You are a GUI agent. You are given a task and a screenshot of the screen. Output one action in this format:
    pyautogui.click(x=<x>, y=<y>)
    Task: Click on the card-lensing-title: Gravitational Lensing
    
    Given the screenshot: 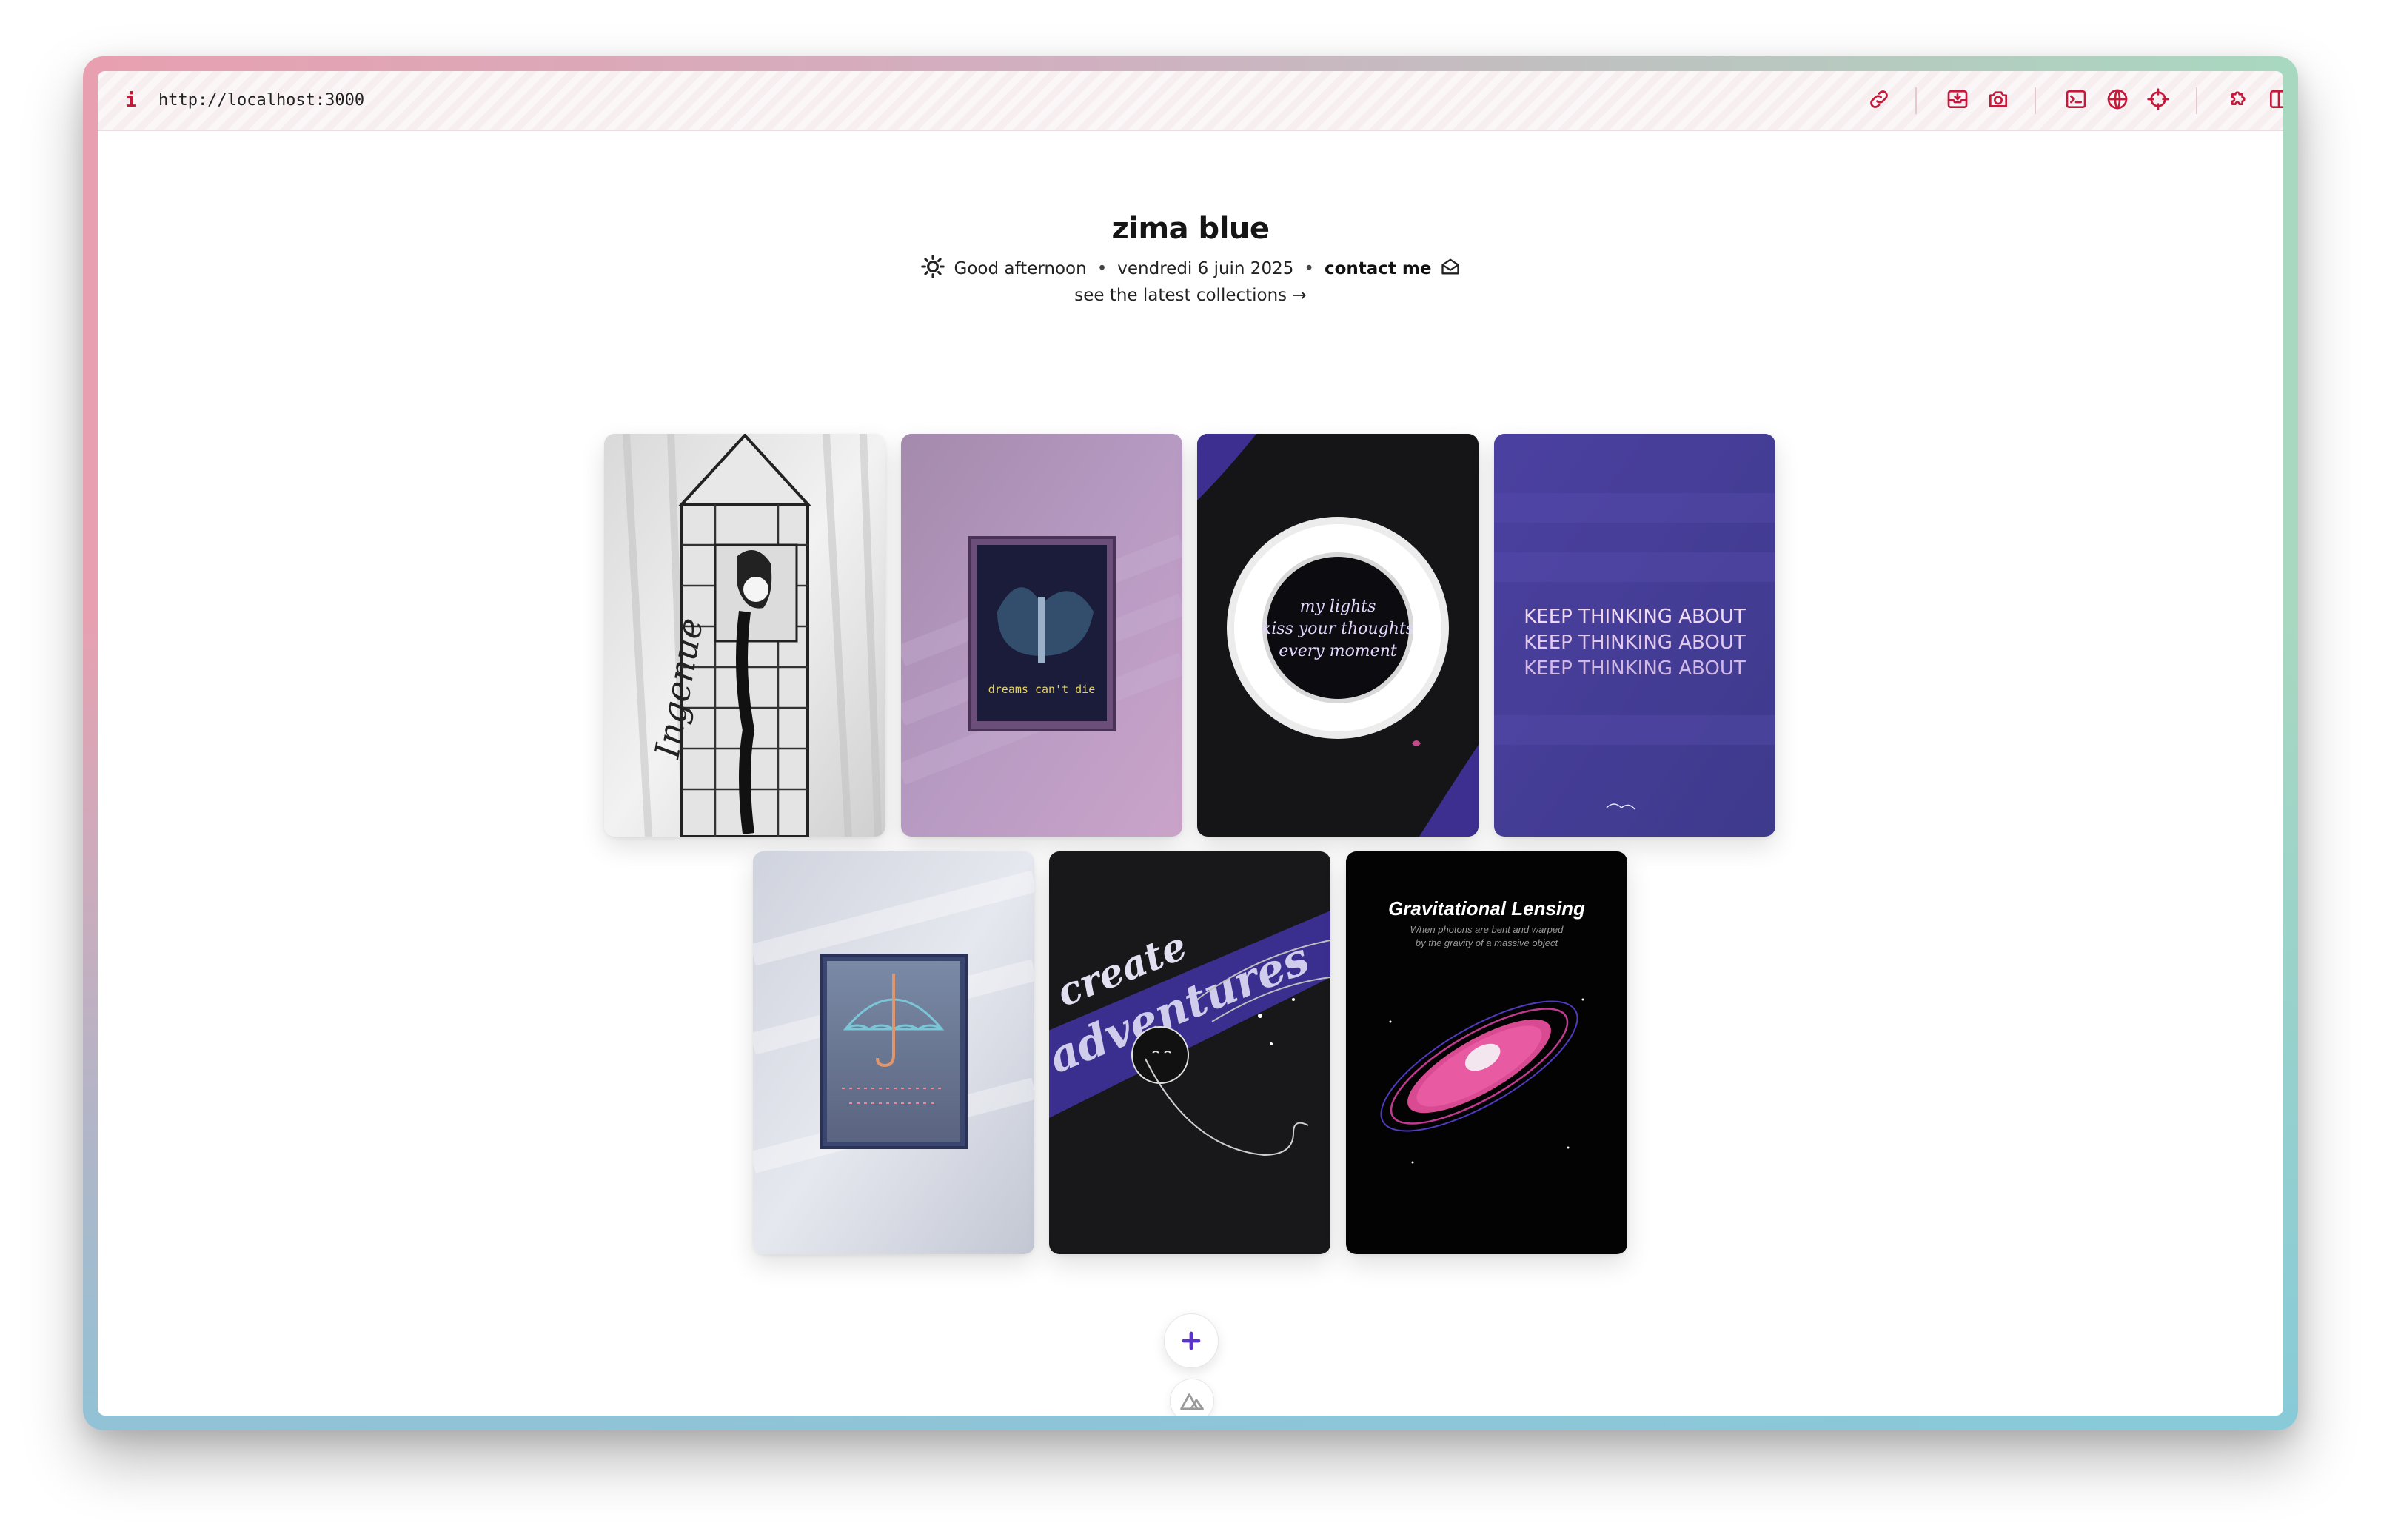 What is the action you would take?
    pyautogui.click(x=1486, y=908)
    